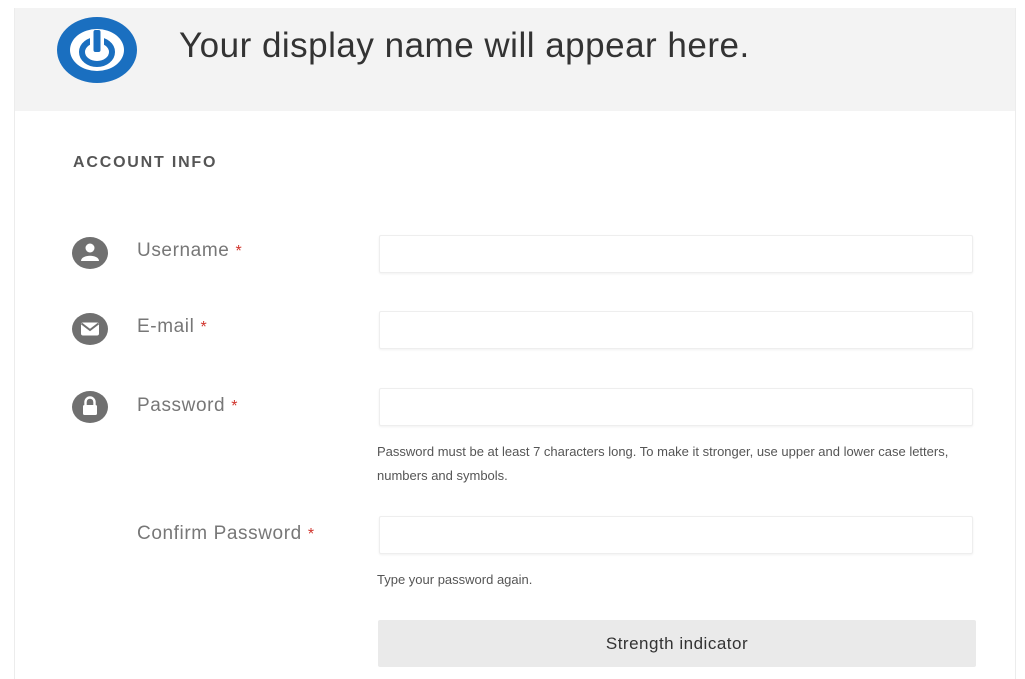 Image resolution: width=1025 pixels, height=679 pixels. I want to click on password-label-text: Password, so click(181, 405).